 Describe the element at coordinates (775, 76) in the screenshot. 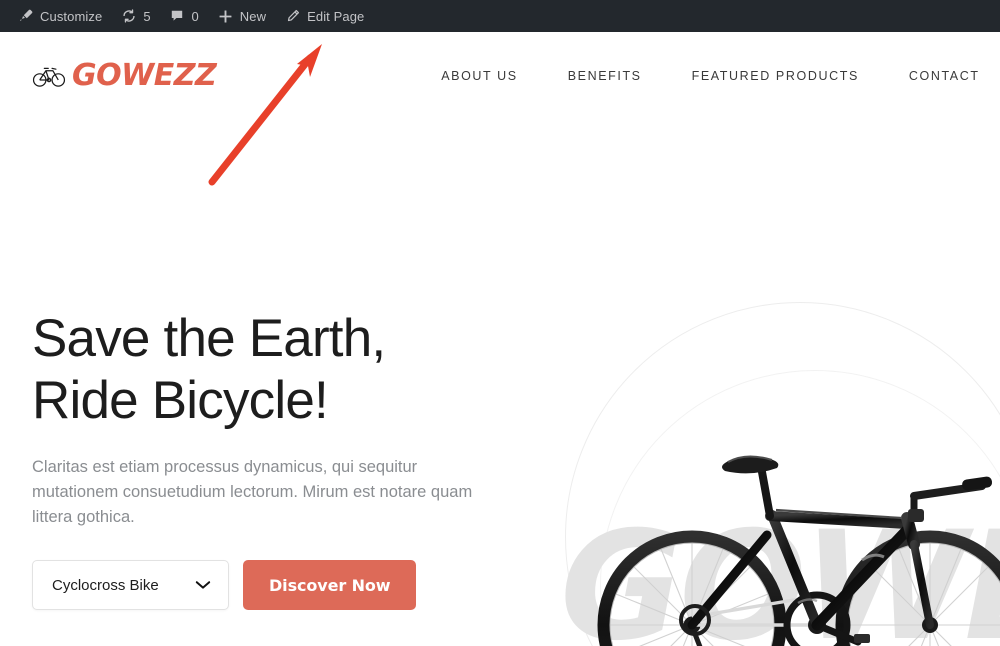

I see `nav-item-featured-products: FEATURED PRODUCTS` at that location.